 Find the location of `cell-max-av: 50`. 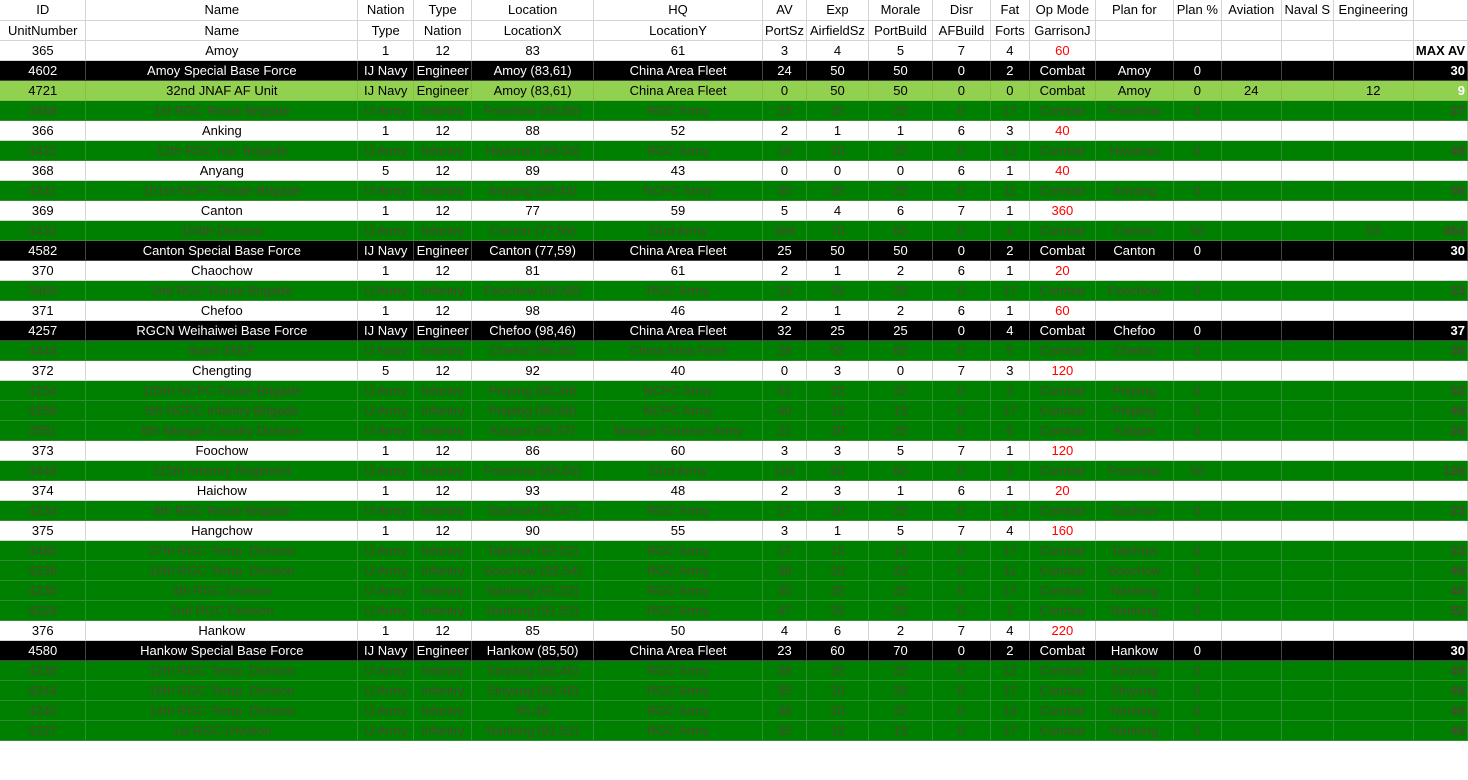

cell-max-av: 50 is located at coordinates (1440, 190).